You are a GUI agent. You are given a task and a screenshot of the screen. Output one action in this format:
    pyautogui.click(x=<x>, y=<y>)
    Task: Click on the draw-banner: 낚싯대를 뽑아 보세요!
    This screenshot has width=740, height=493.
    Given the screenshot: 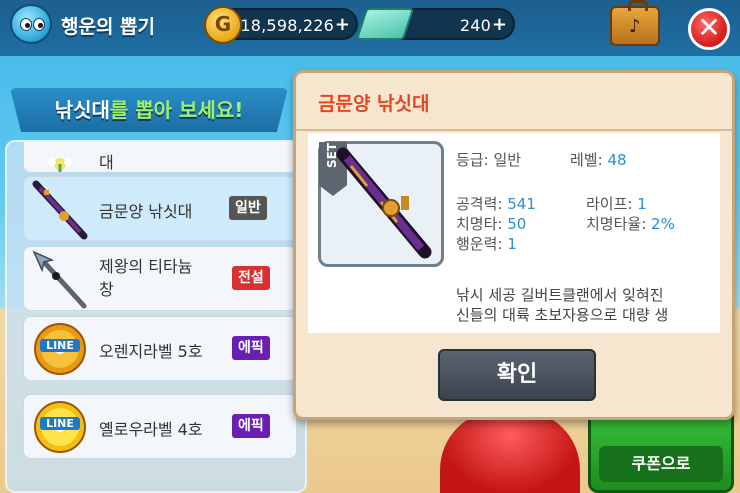 What is the action you would take?
    pyautogui.click(x=149, y=110)
    